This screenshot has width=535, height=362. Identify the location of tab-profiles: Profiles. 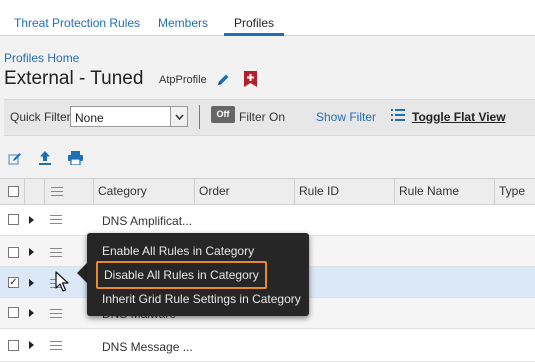
(254, 18).